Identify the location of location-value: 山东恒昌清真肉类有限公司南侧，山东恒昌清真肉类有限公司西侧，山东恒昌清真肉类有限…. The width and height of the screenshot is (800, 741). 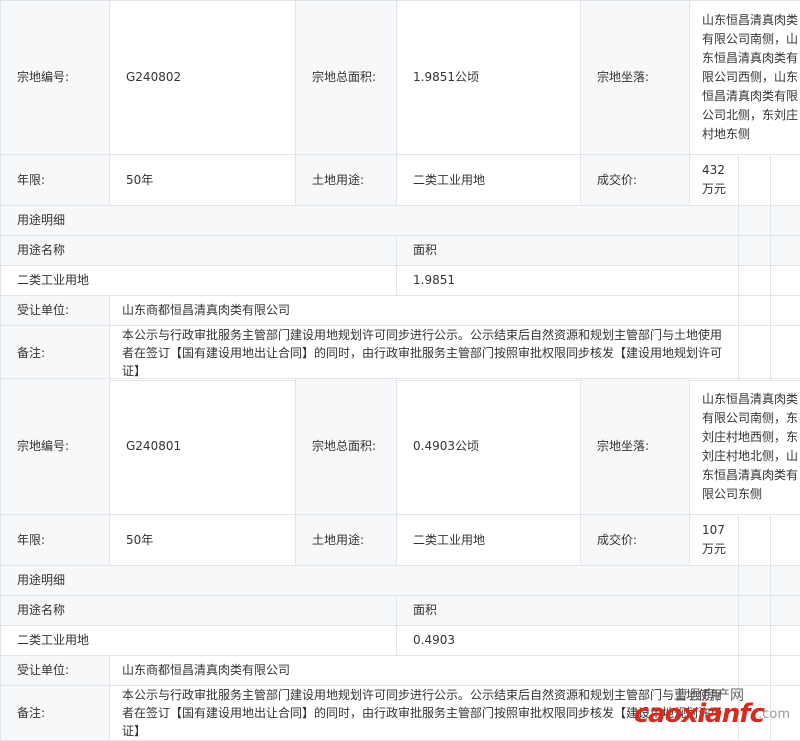
(745, 78).